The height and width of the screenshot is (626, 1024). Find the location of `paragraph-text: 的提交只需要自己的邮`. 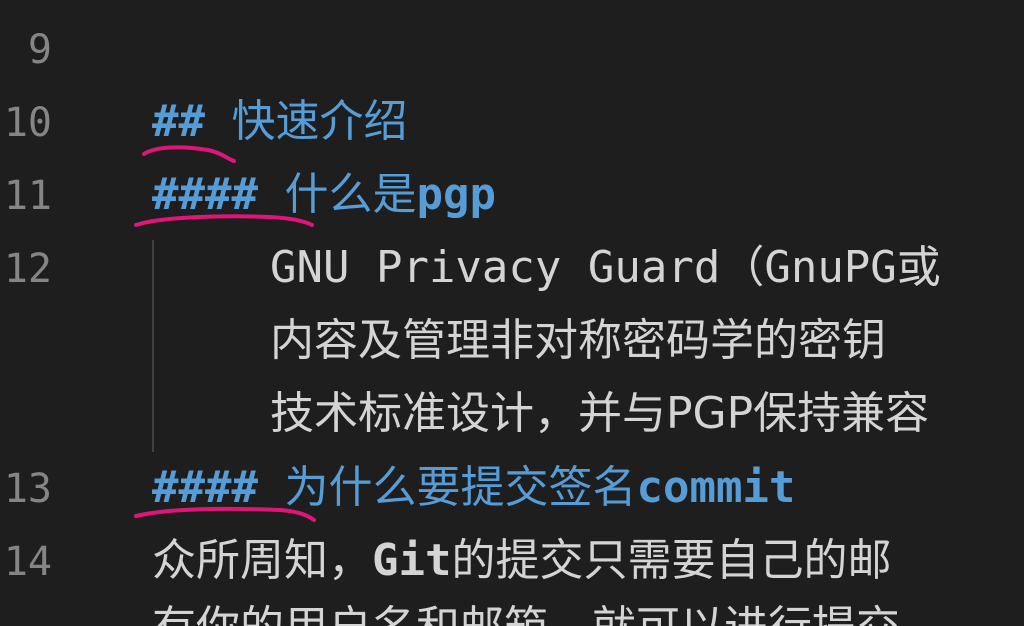

paragraph-text: 的提交只需要自己的邮 is located at coordinates (671, 560).